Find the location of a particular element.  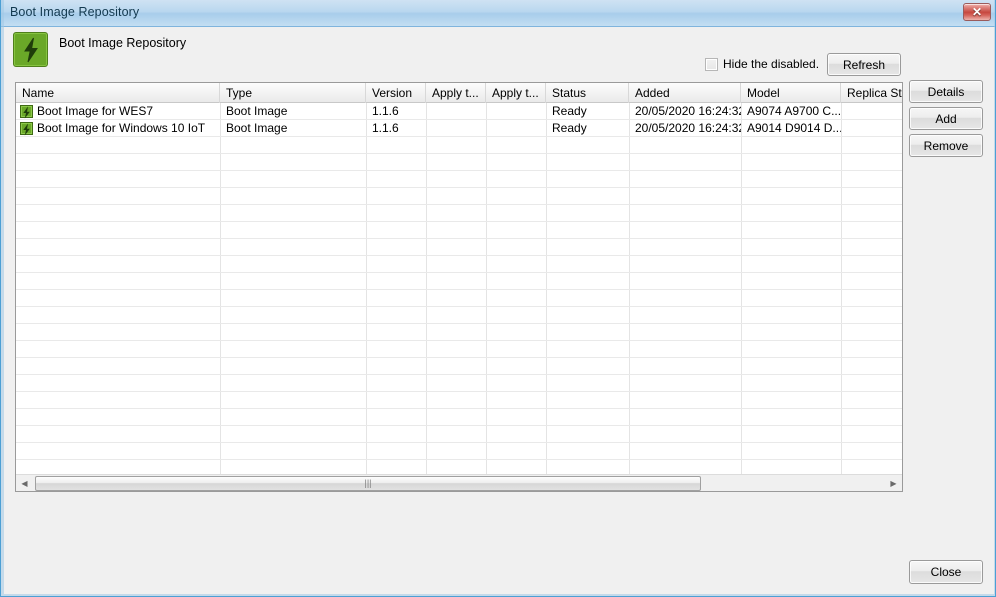

cell-name: Boot Image for Windows 10 IoT is located at coordinates (118, 128).